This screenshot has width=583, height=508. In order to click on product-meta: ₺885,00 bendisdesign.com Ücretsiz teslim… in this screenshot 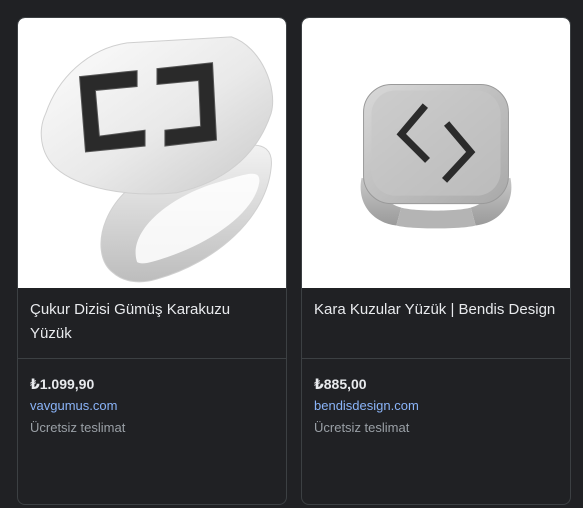, I will do `click(436, 399)`.